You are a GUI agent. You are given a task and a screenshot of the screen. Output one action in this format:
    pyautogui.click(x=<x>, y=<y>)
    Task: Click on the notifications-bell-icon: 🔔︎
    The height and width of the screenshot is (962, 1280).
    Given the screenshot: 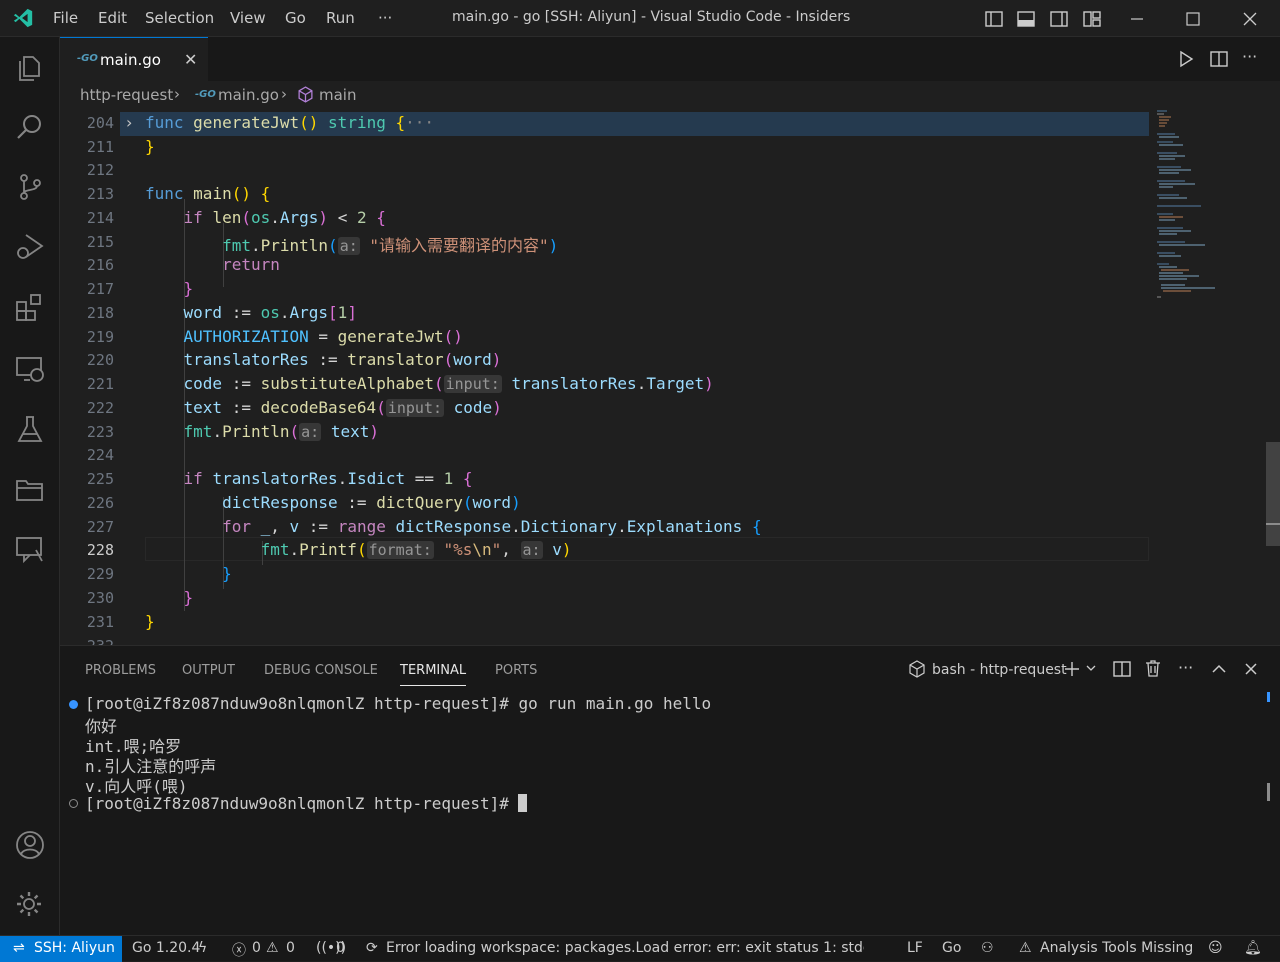 What is the action you would take?
    pyautogui.click(x=1253, y=948)
    